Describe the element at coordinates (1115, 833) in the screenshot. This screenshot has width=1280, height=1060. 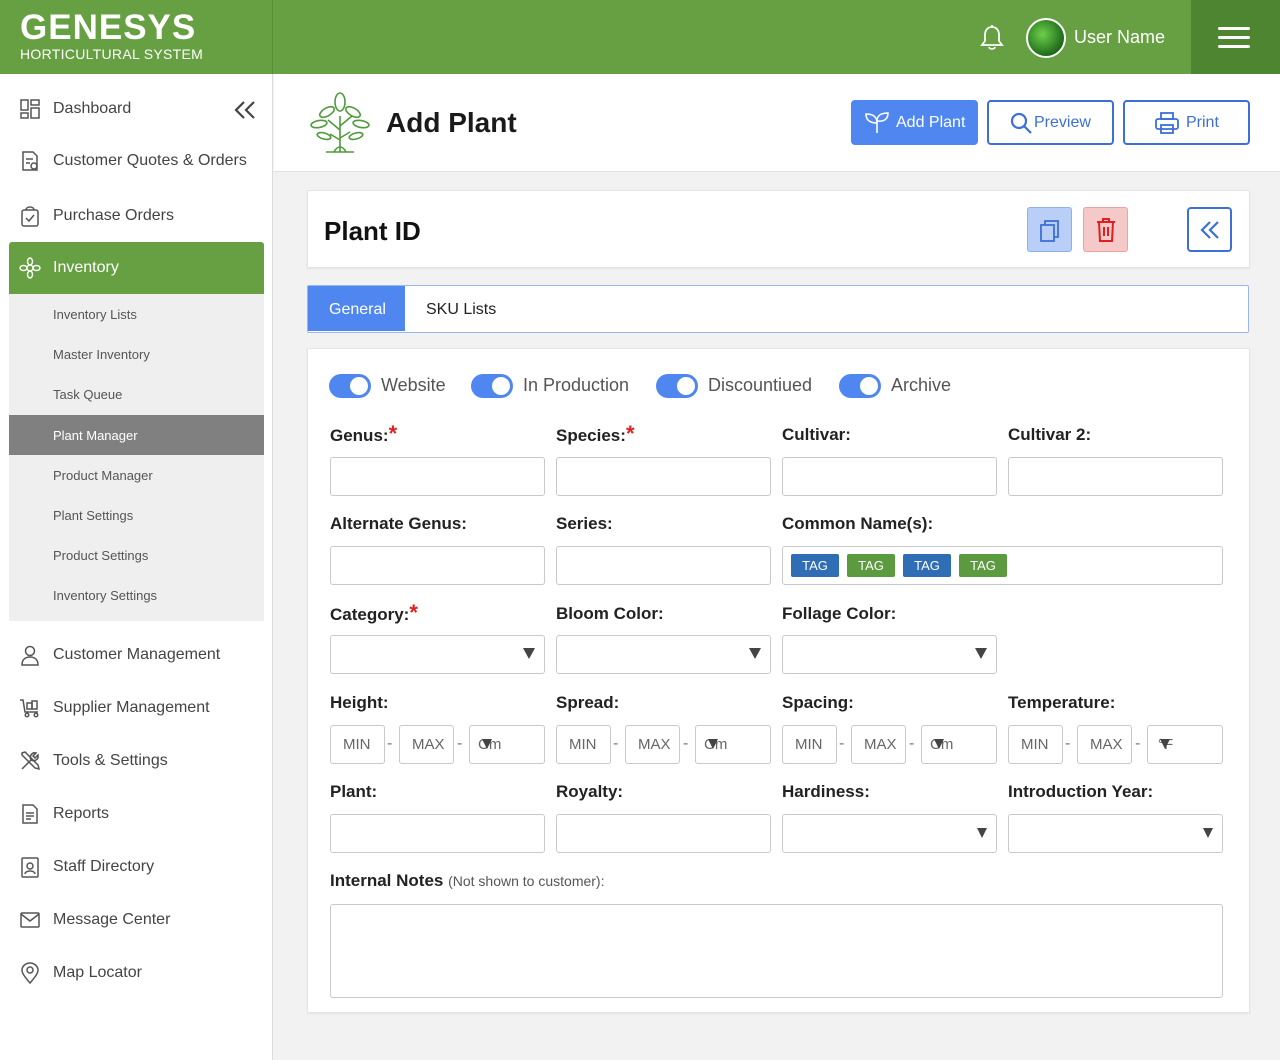
I see `introduction-year-select` at that location.